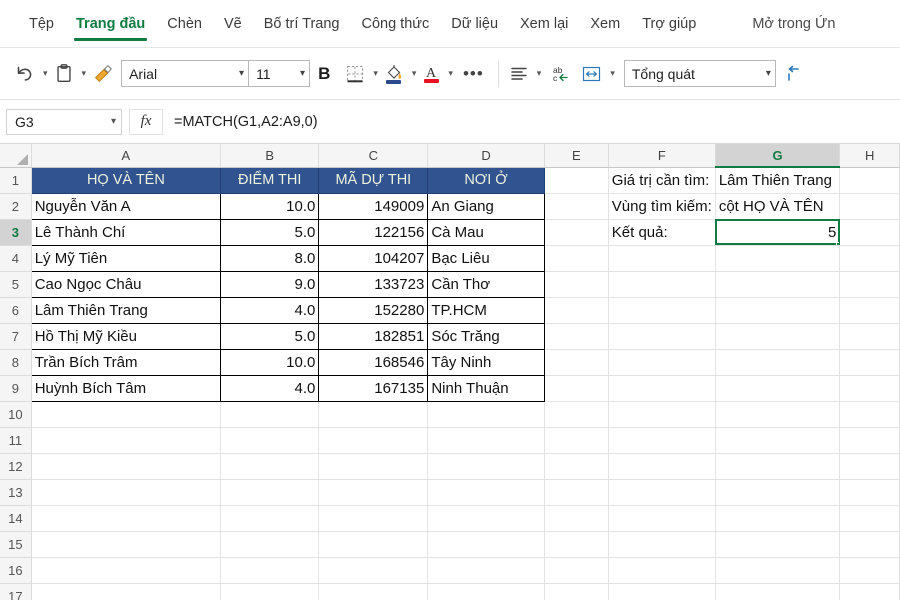  Describe the element at coordinates (576, 440) in the screenshot. I see `cell-e11` at that location.